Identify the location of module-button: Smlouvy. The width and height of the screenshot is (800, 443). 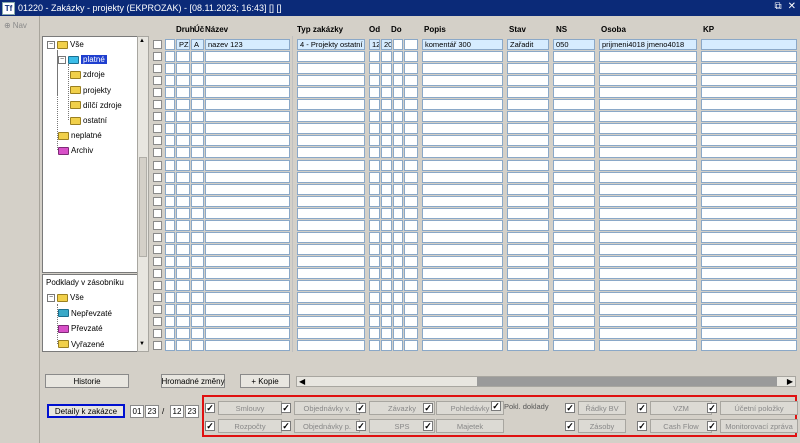
(250, 408).